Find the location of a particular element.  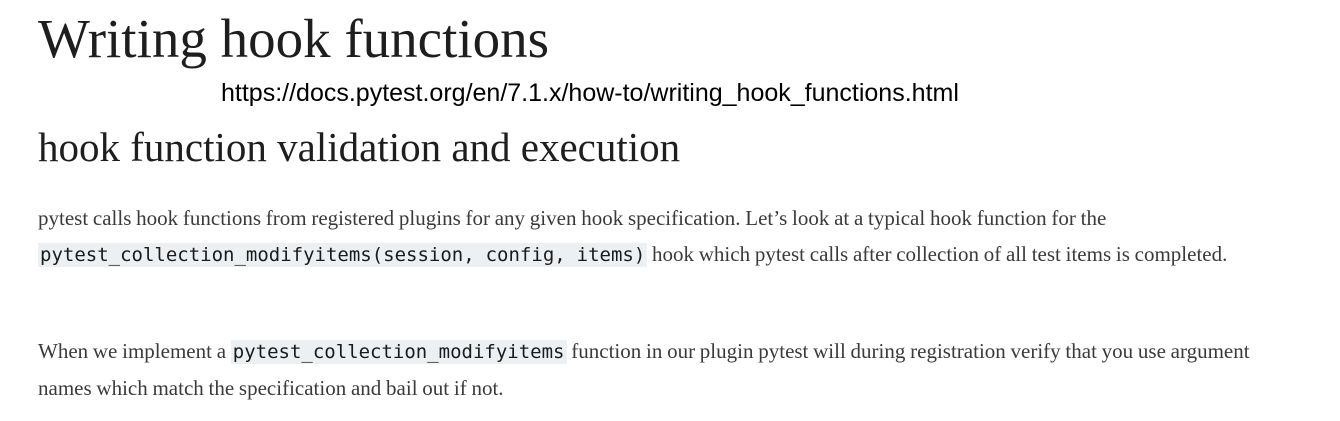

inline-code-hook-name: pytest_collection_modifyitems is located at coordinates (398, 352).